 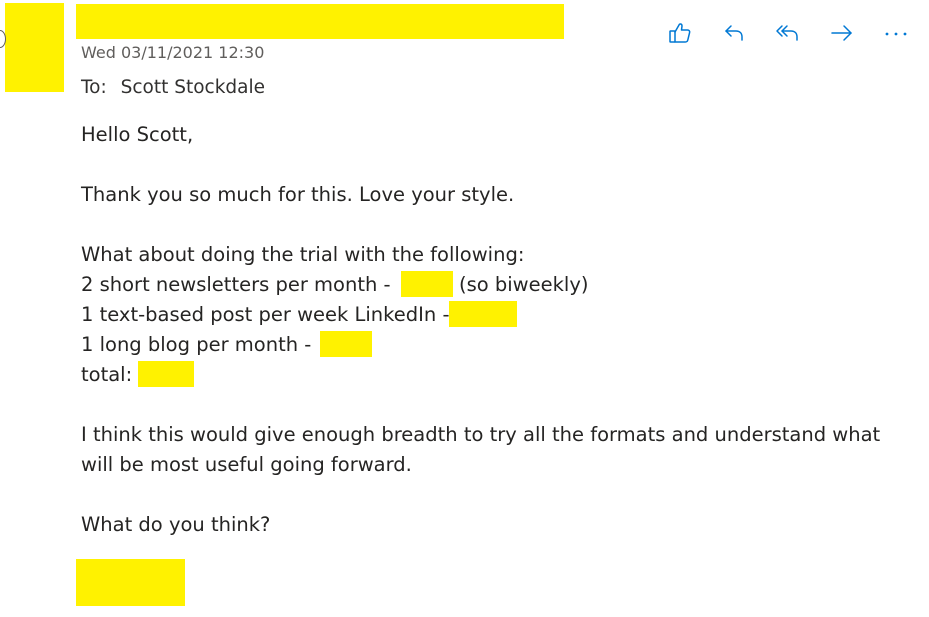 I want to click on total-text: total:, so click(x=107, y=374).